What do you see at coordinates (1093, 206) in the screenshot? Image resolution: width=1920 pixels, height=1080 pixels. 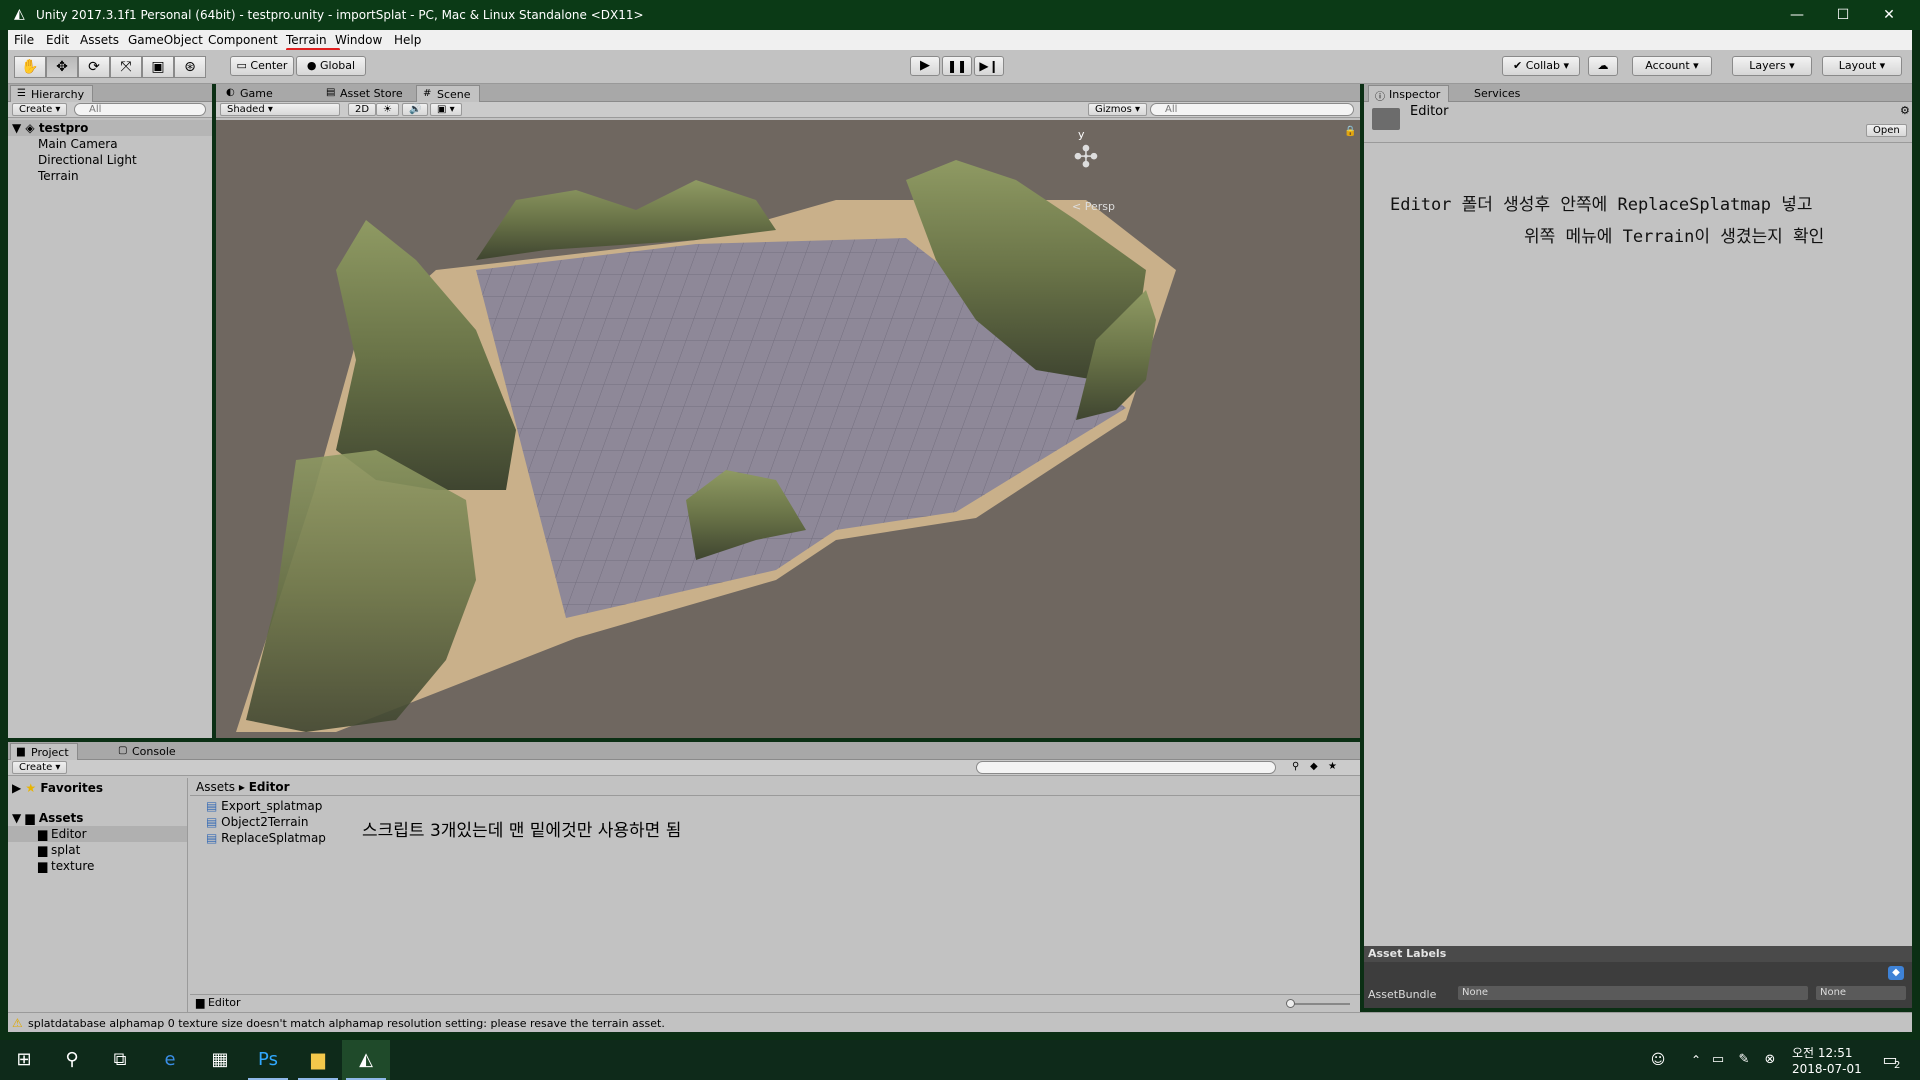 I see `persp-label: < Persp` at bounding box center [1093, 206].